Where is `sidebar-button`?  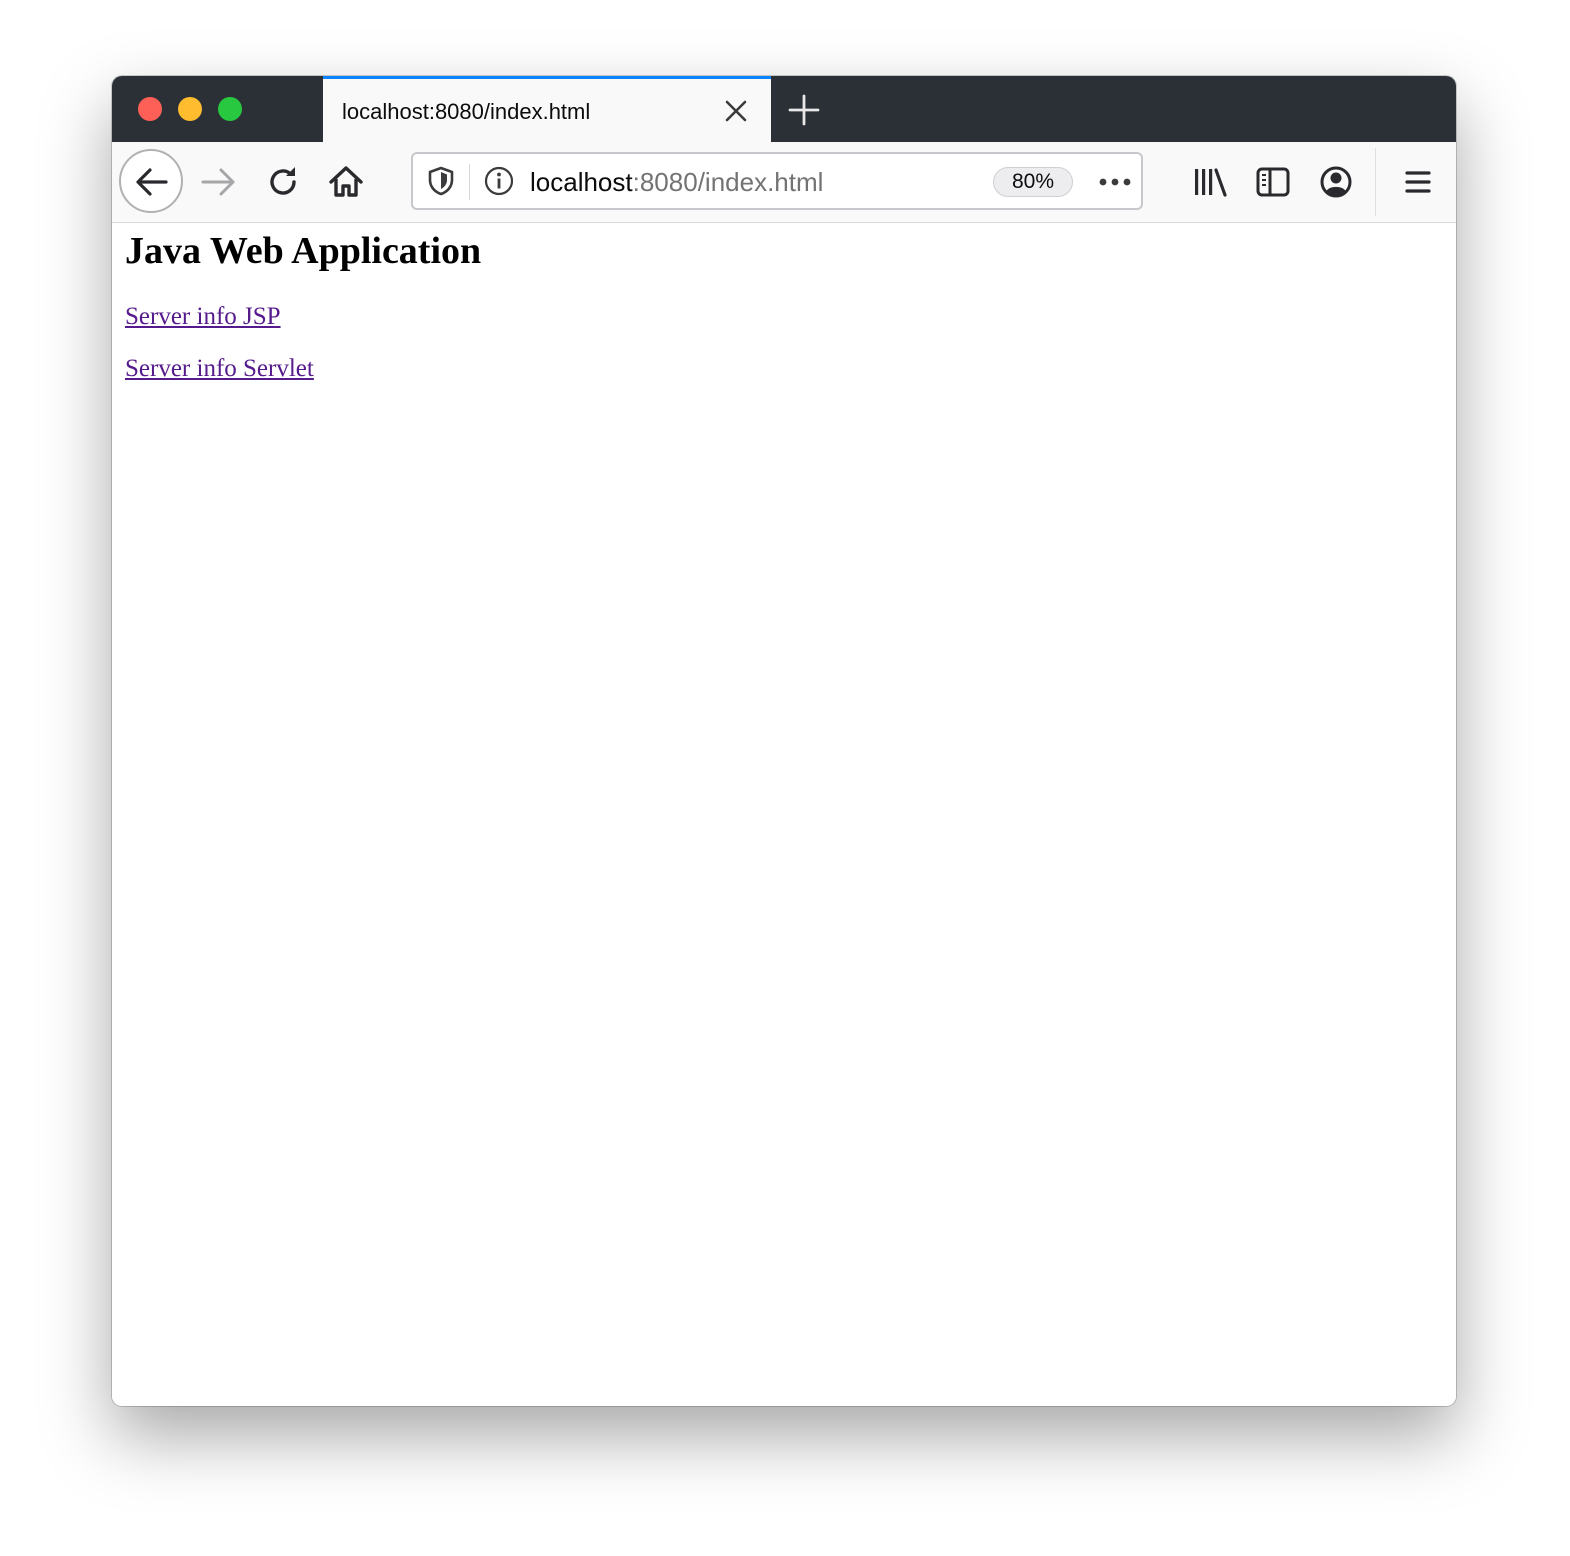
sidebar-button is located at coordinates (1273, 182).